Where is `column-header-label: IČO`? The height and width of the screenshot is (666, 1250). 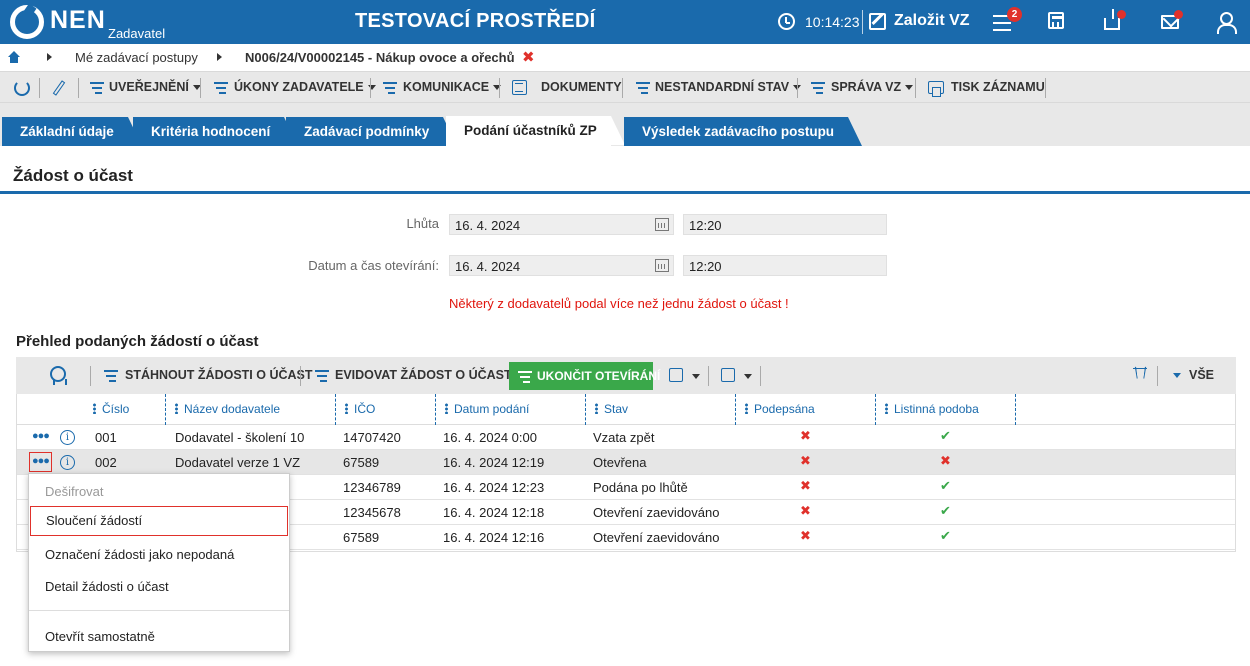 column-header-label: IČO is located at coordinates (365, 409).